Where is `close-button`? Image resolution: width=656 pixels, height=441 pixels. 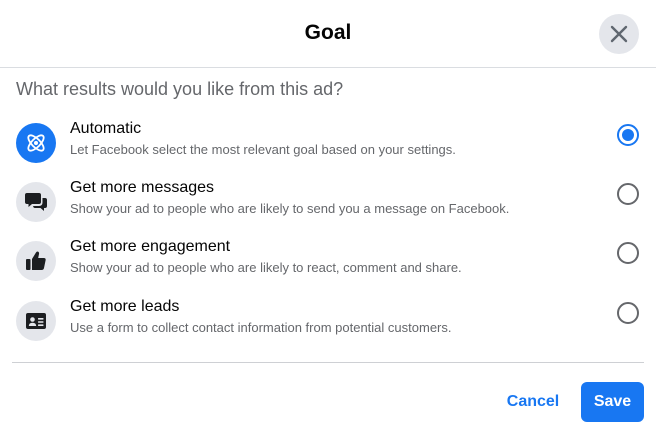 close-button is located at coordinates (619, 34).